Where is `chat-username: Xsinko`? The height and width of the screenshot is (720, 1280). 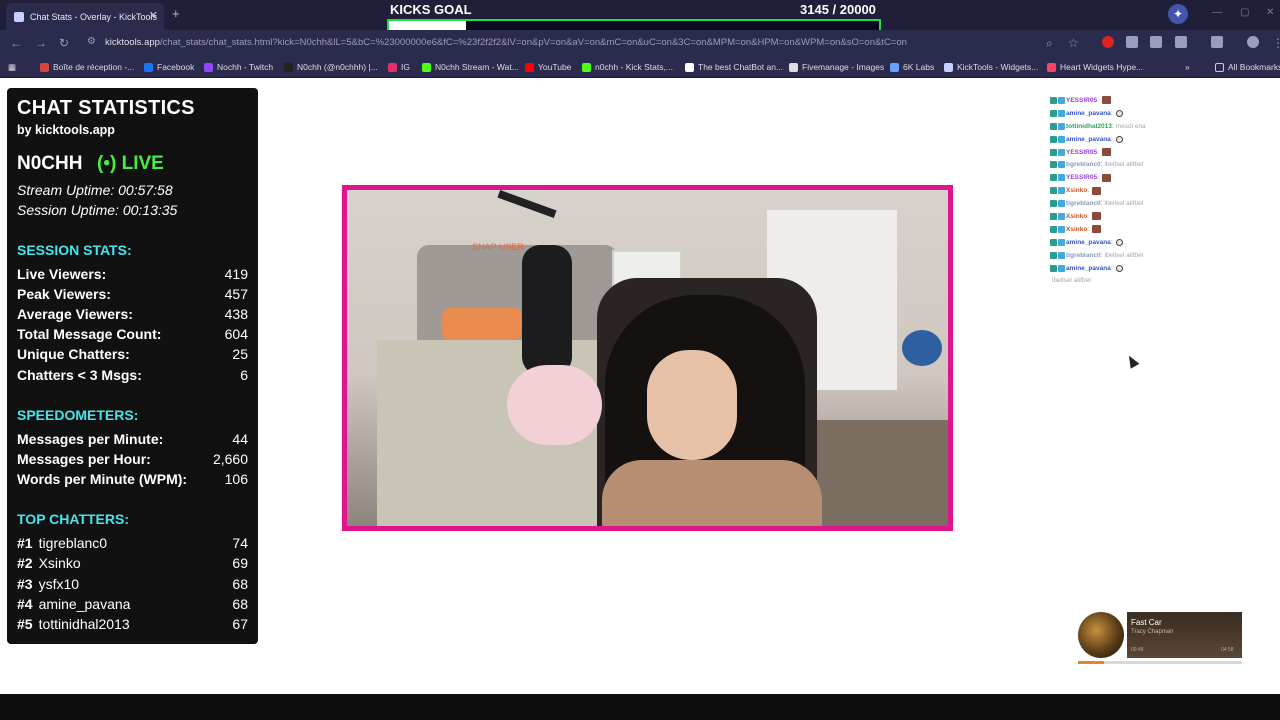 chat-username: Xsinko is located at coordinates (1077, 191).